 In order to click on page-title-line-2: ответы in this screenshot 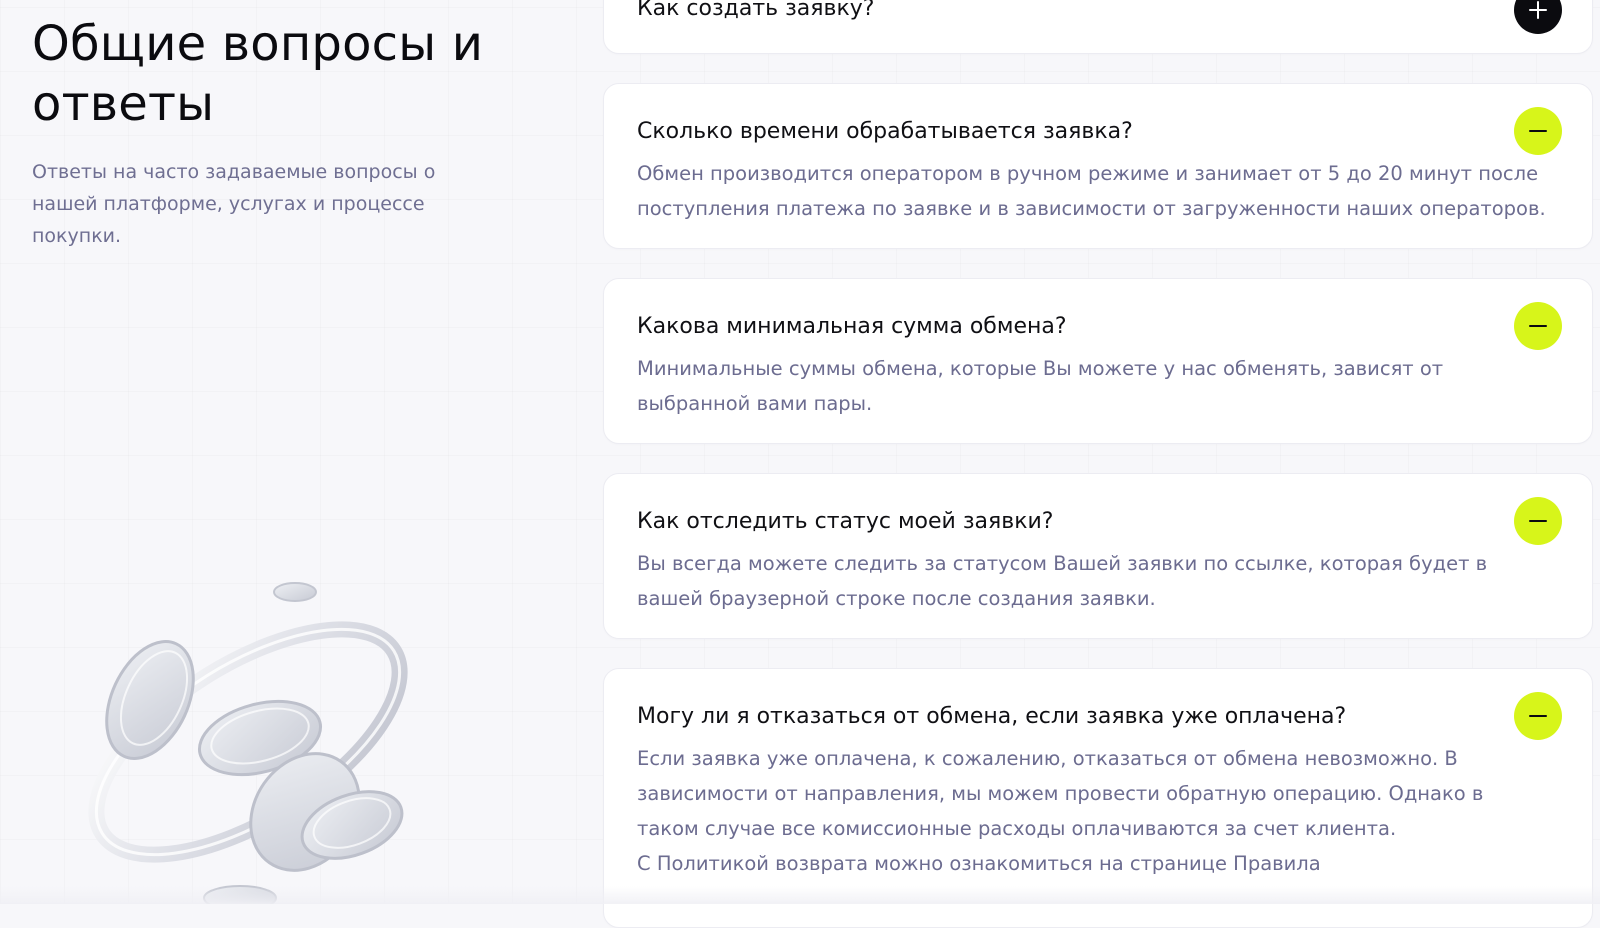, I will do `click(123, 104)`.